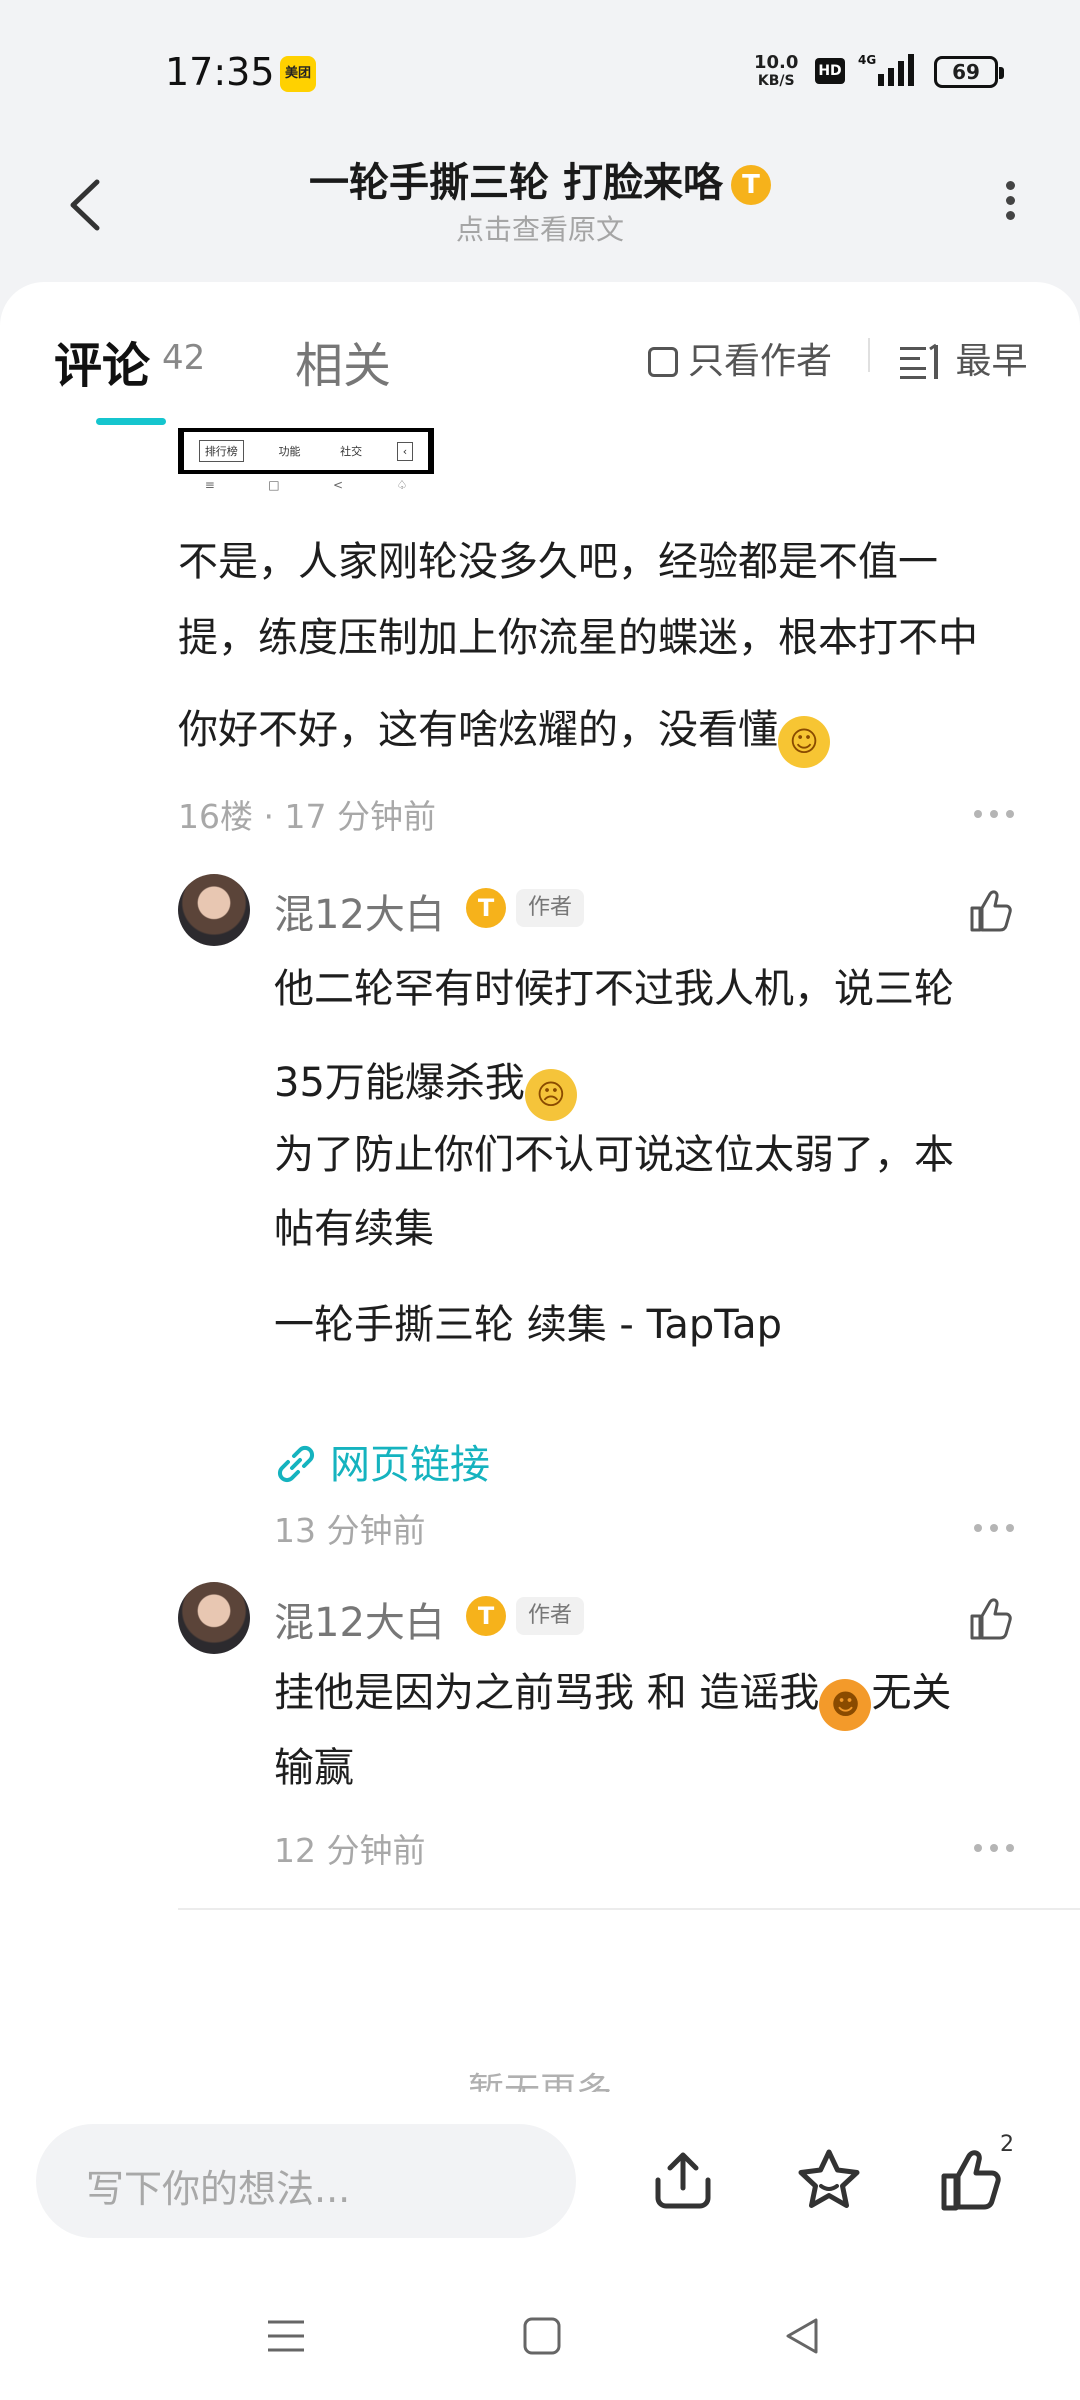 The width and height of the screenshot is (1080, 2400). I want to click on image-nav-glyph: ≡, so click(209, 485).